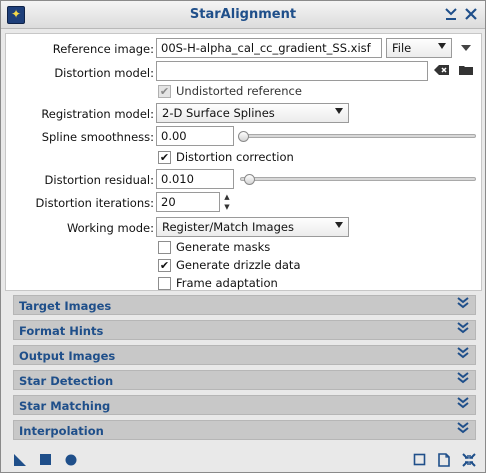  What do you see at coordinates (239, 91) in the screenshot?
I see `undistorted-reference-label: Undistorted reference` at bounding box center [239, 91].